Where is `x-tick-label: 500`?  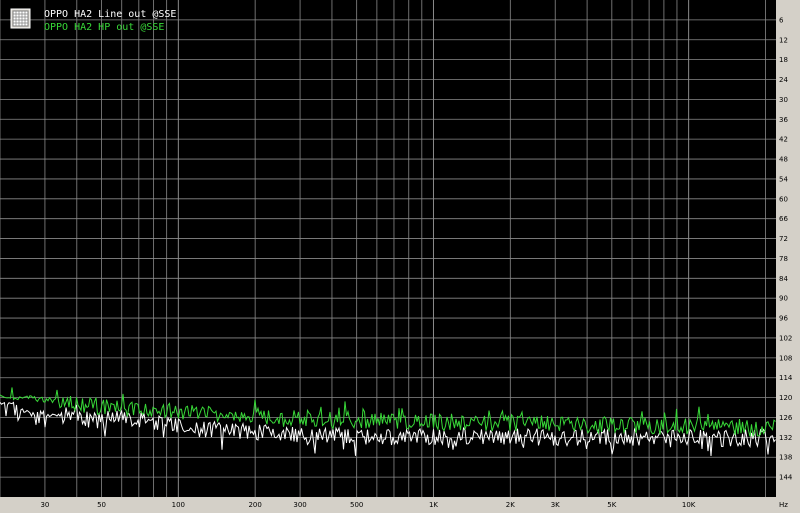 x-tick-label: 500 is located at coordinates (356, 505).